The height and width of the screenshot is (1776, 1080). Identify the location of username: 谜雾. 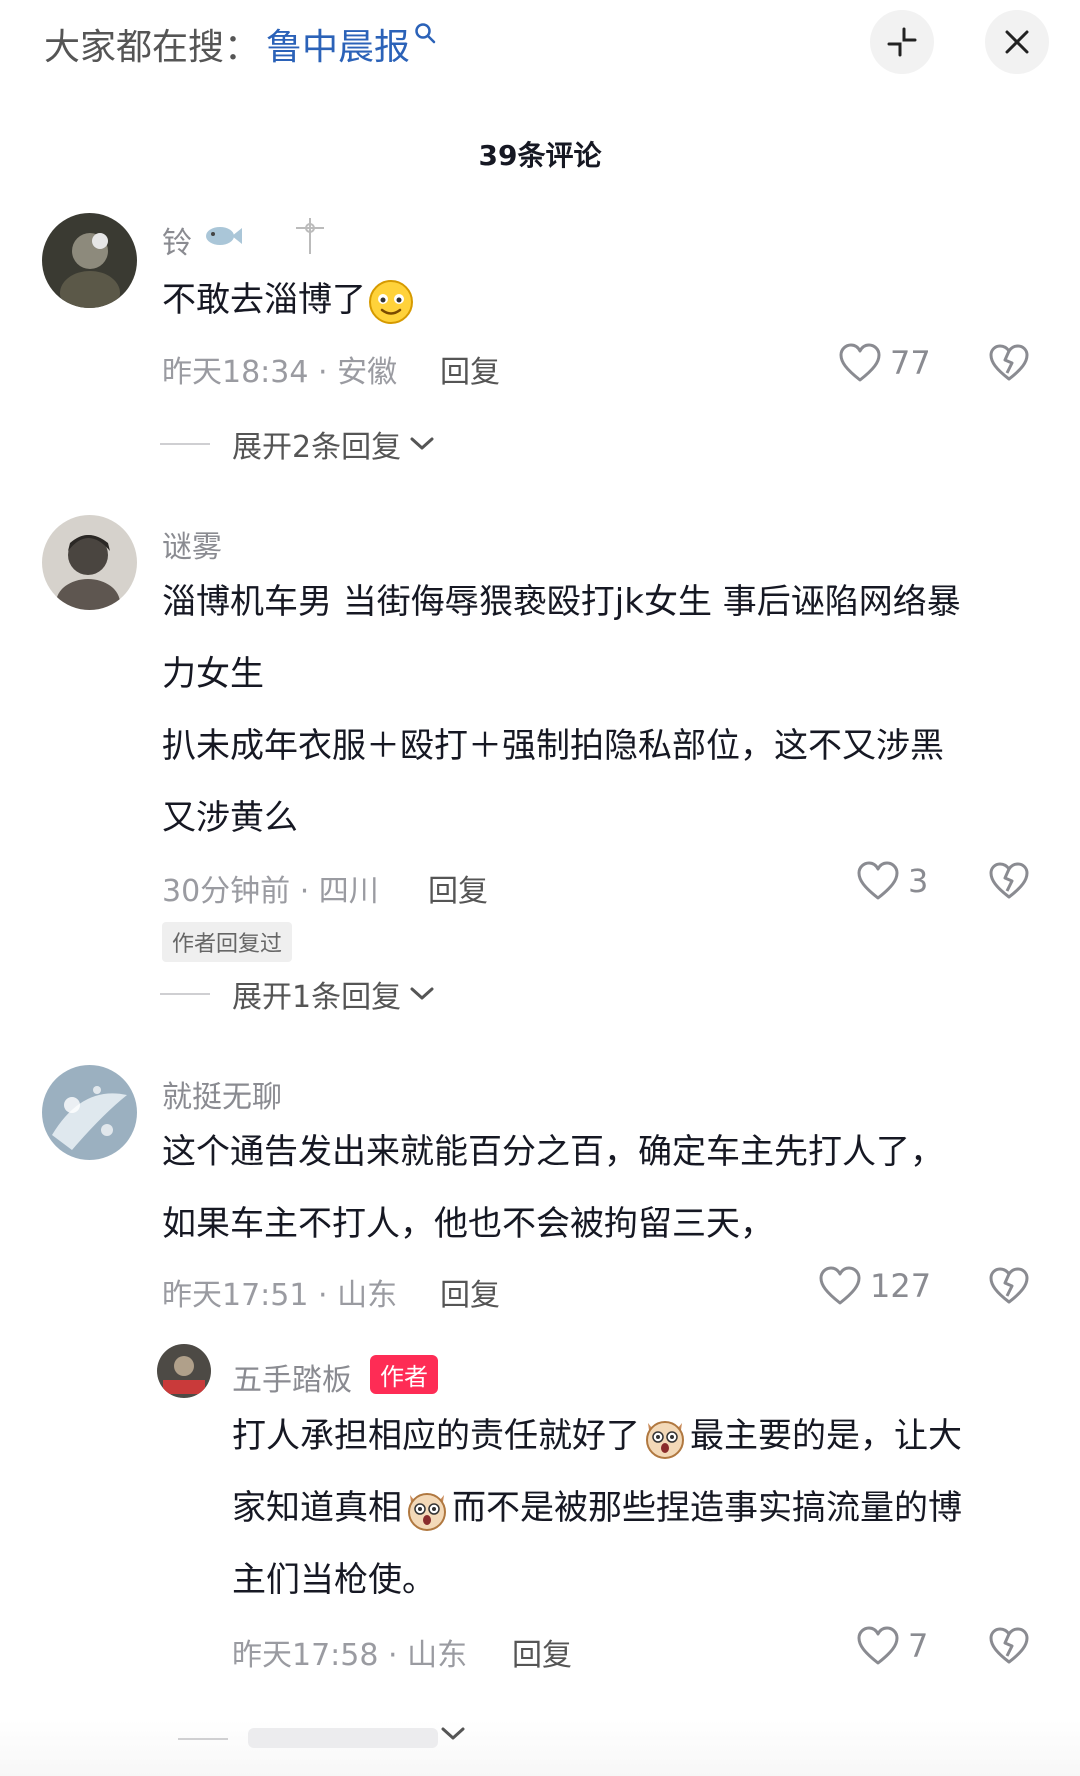
(192, 544).